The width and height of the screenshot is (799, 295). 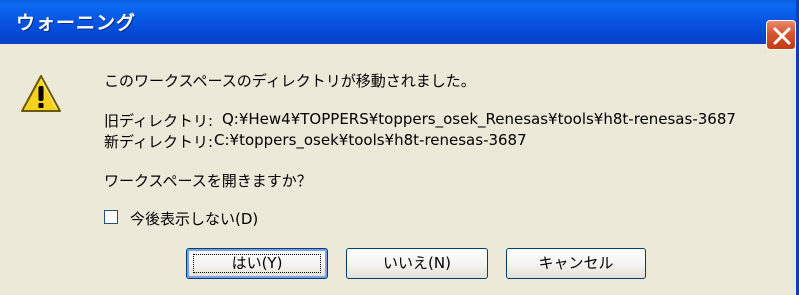 I want to click on new-directory-path: C:¥toppers_osek¥tools¥h8t-renesas-3687, so click(x=370, y=140).